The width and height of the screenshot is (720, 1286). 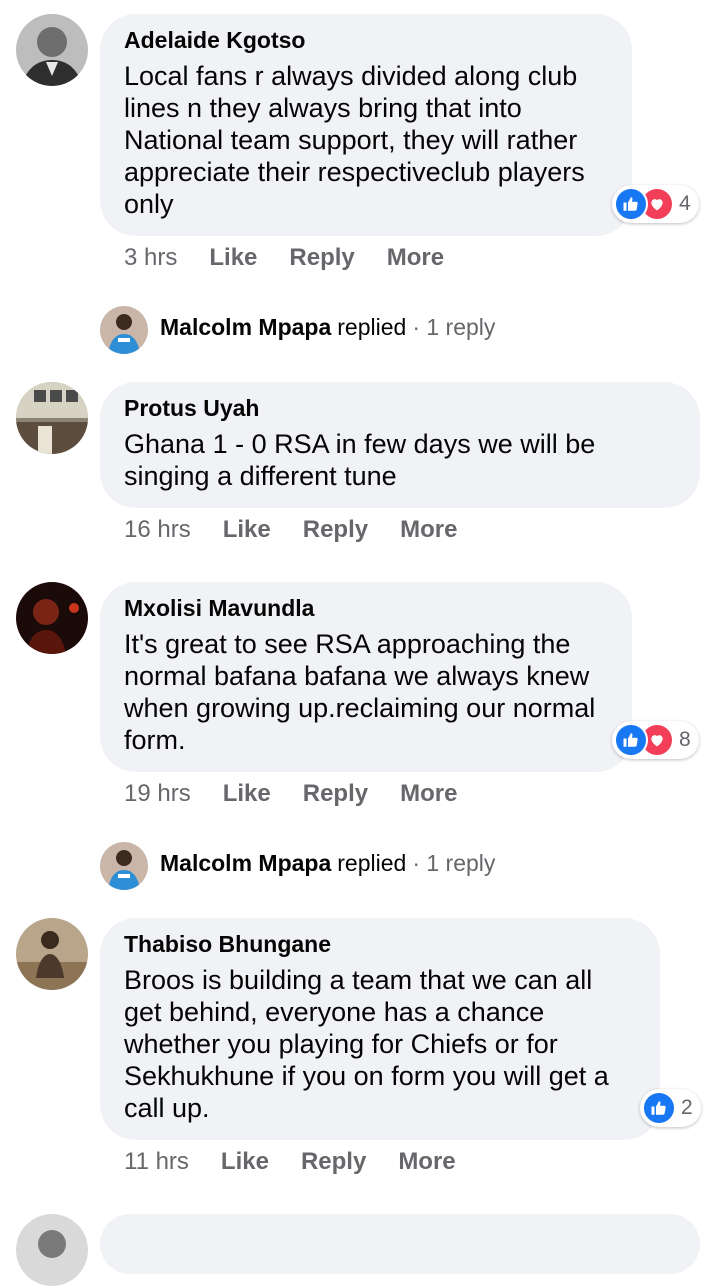 I want to click on comment-actions: 19 hrs Like Reply More, so click(x=290, y=794).